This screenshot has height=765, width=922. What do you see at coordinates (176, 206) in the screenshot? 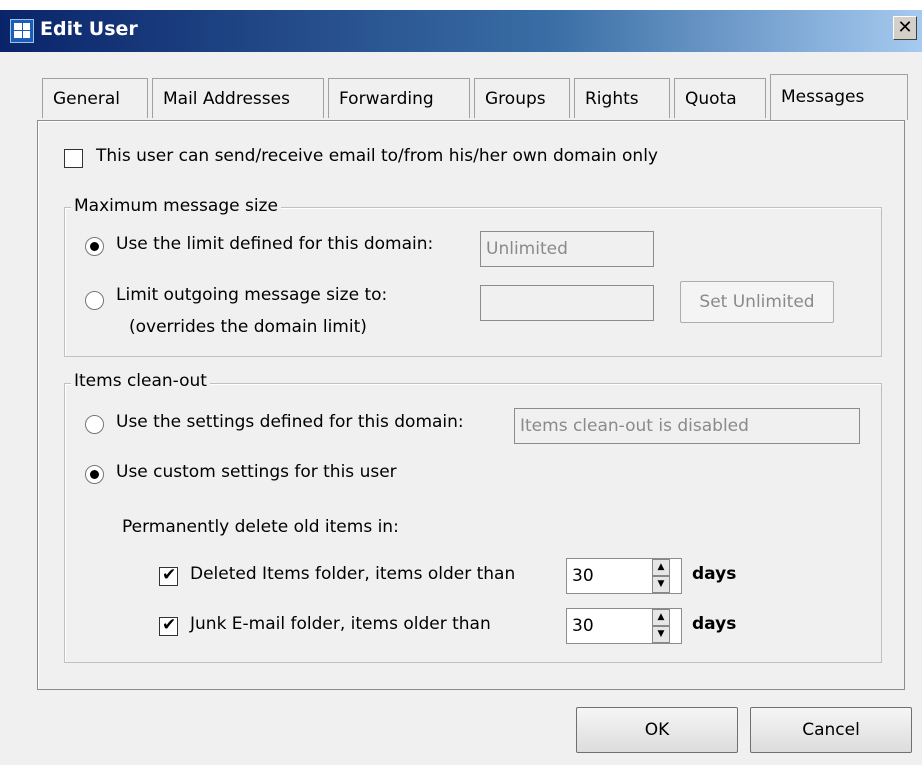
I see `max-message-size-legend: Maximum message size` at bounding box center [176, 206].